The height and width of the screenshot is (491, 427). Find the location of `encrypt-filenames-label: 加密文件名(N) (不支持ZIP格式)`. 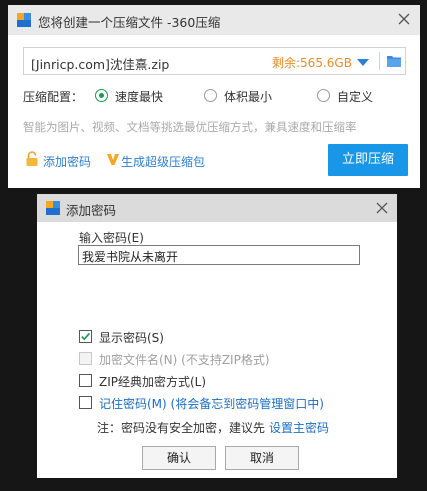

encrypt-filenames-label: 加密文件名(N) (不支持ZIP格式) is located at coordinates (184, 359).